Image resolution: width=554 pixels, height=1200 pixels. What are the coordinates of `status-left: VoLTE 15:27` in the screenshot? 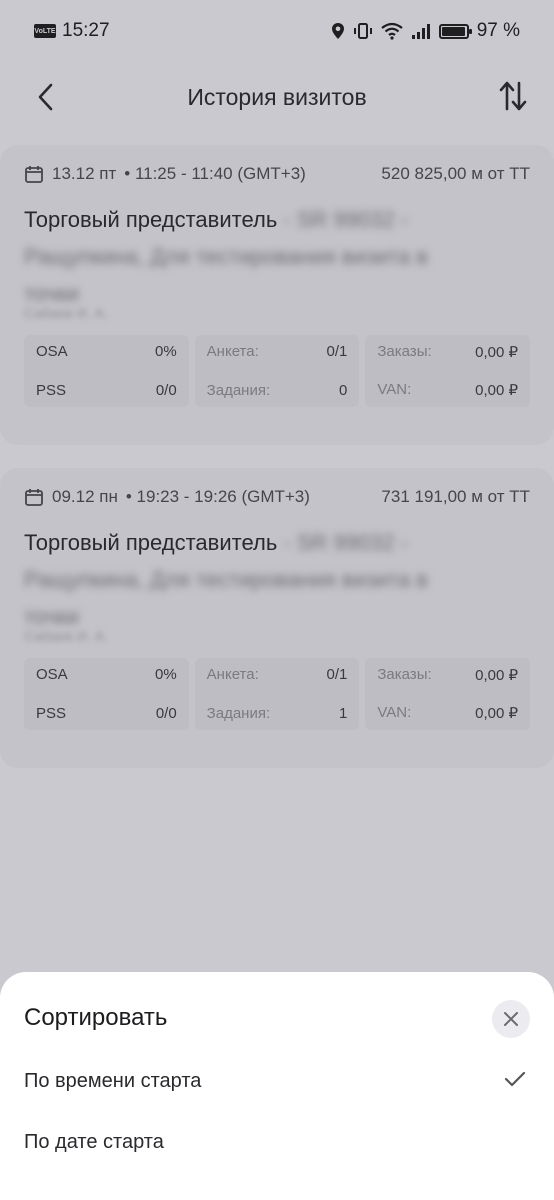 It's located at (72, 31).